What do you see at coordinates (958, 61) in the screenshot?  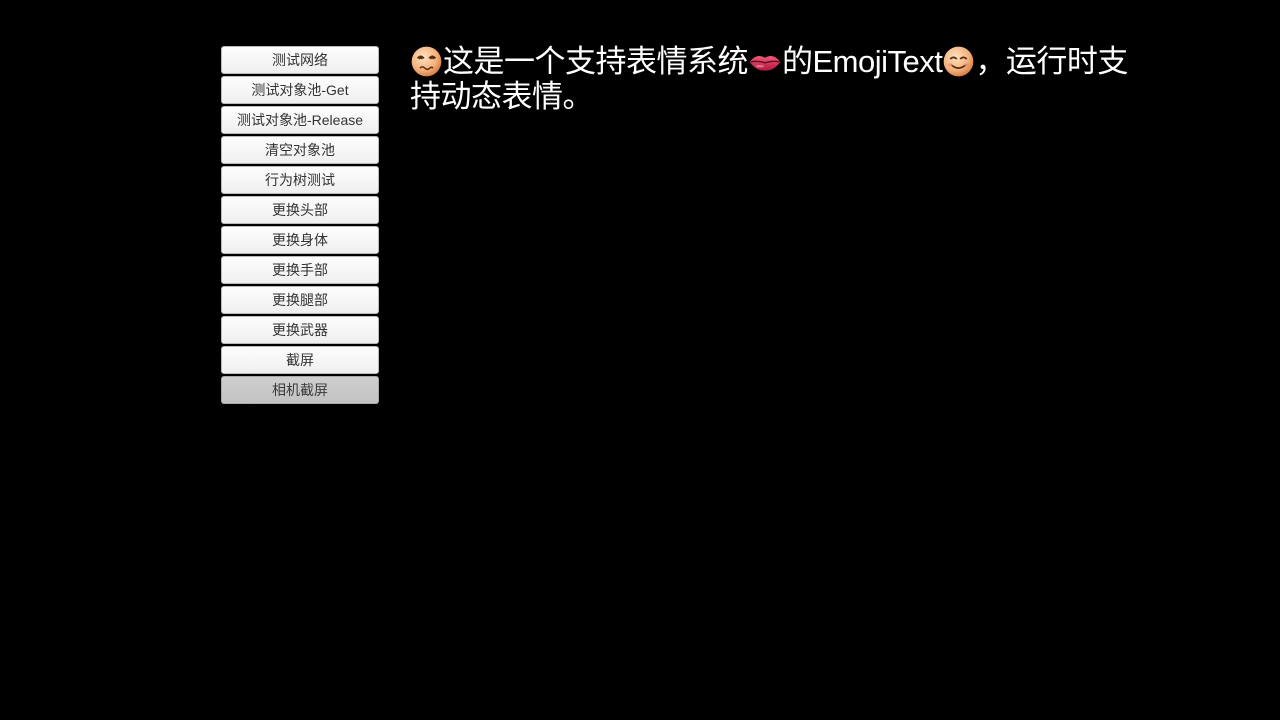 I see `smiling-face-icon` at bounding box center [958, 61].